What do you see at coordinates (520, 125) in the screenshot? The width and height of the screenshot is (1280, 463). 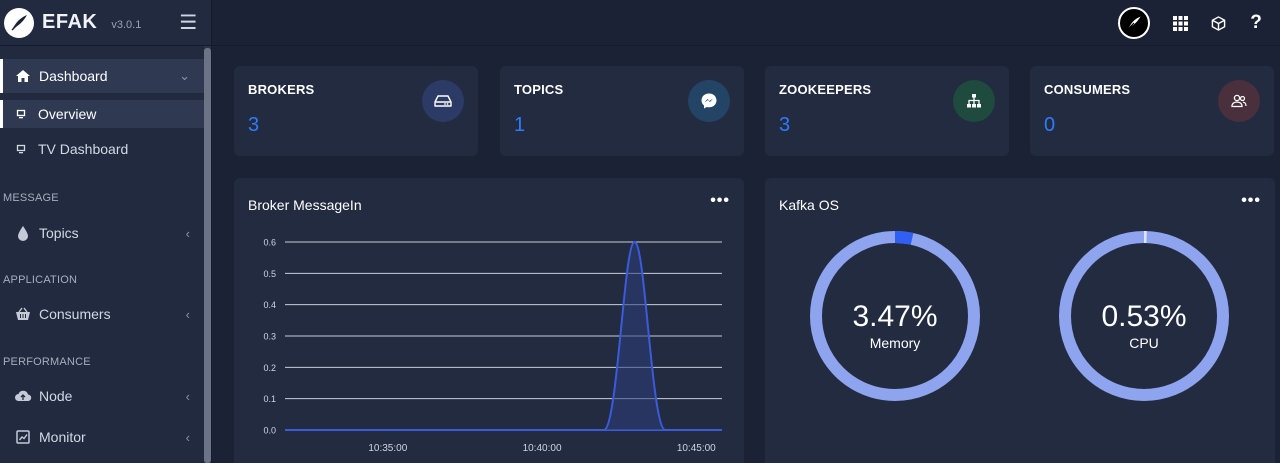 I see `stat-value: 1` at bounding box center [520, 125].